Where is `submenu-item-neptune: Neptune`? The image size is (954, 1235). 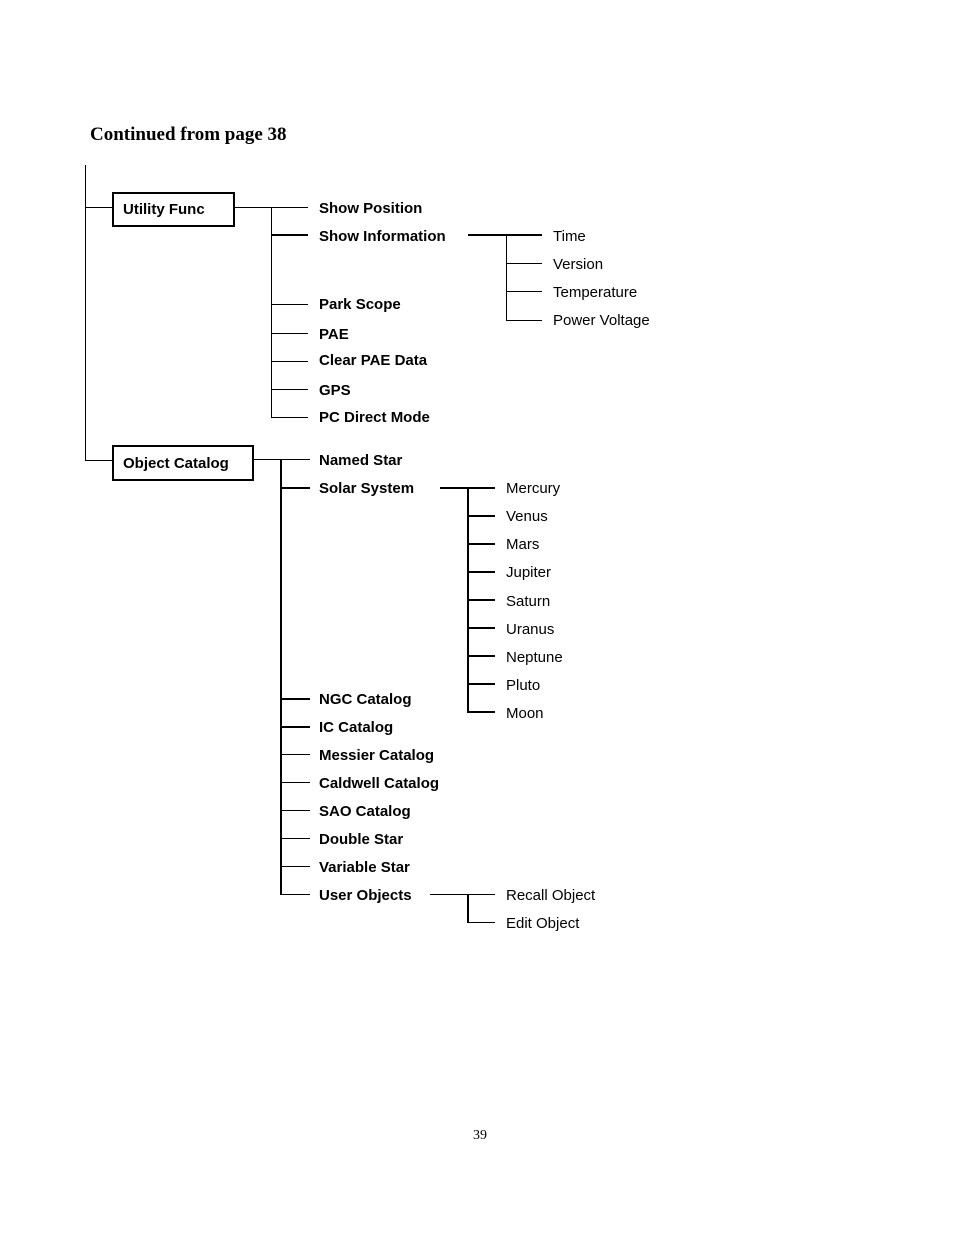 submenu-item-neptune: Neptune is located at coordinates (534, 657).